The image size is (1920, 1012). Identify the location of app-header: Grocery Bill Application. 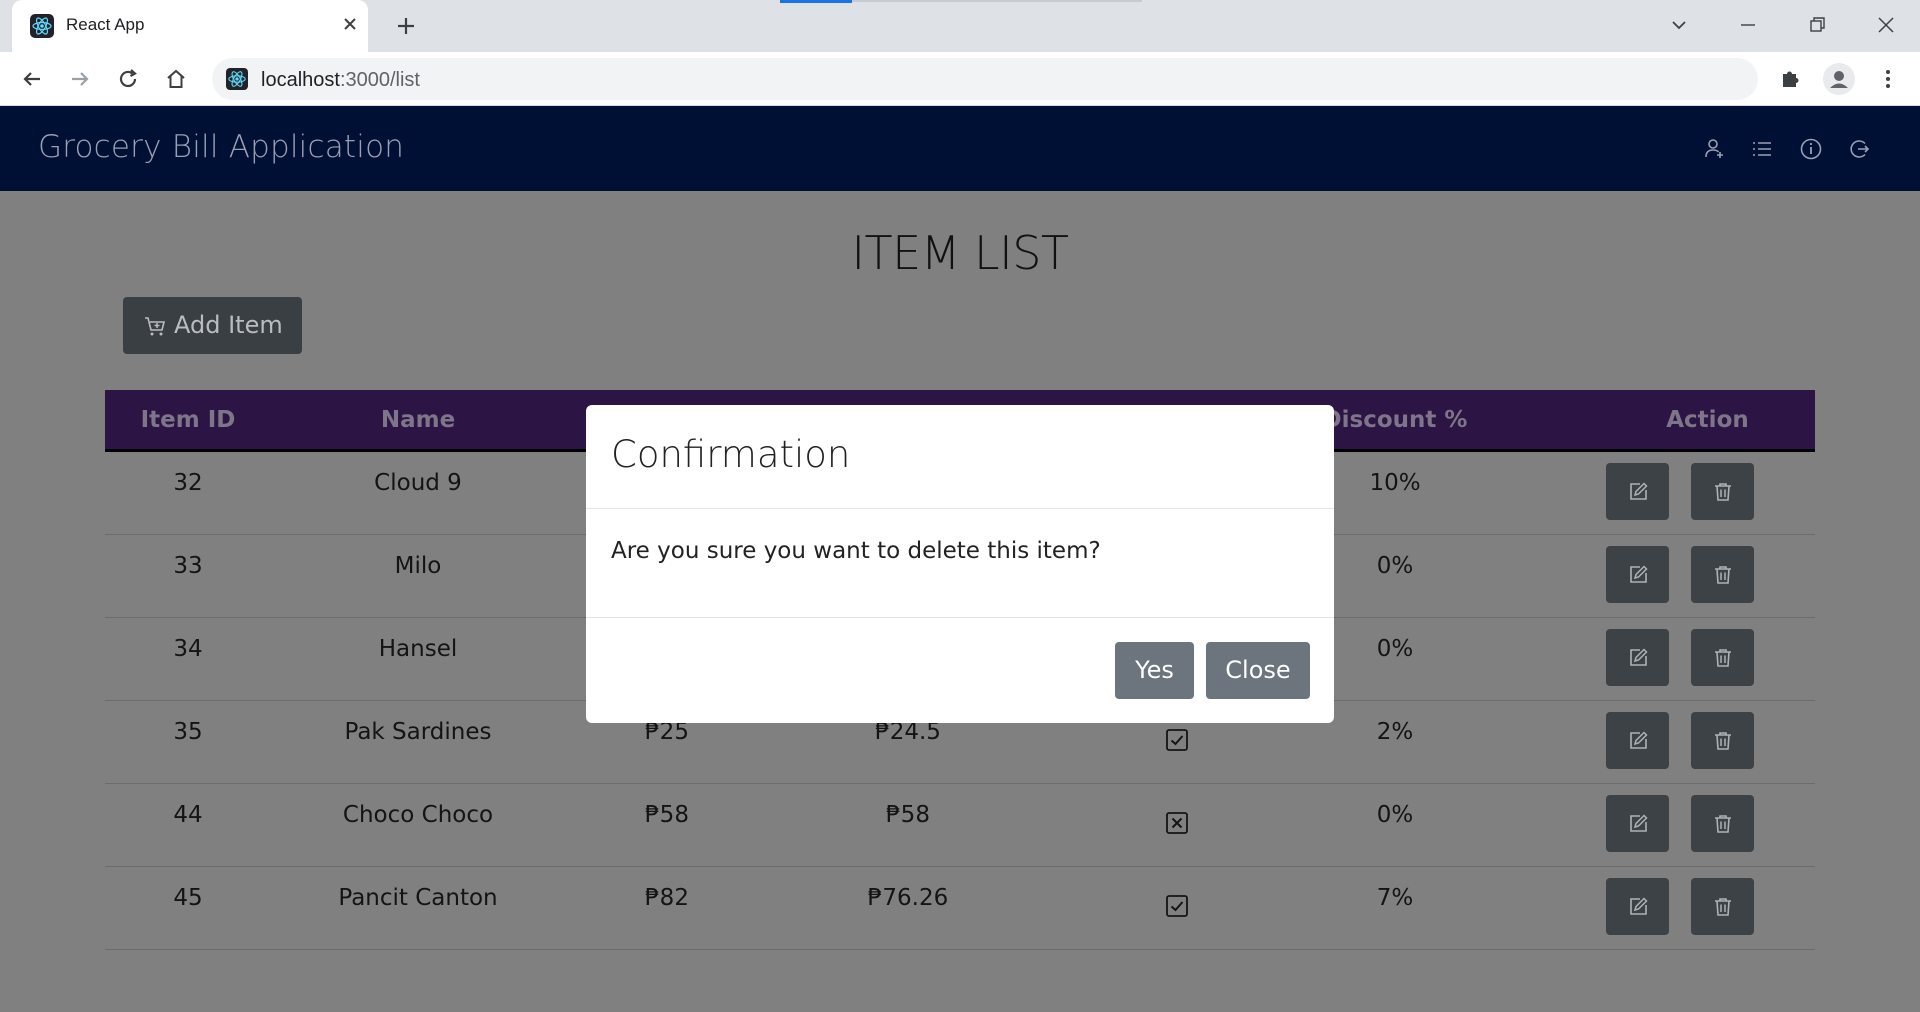
(960, 148).